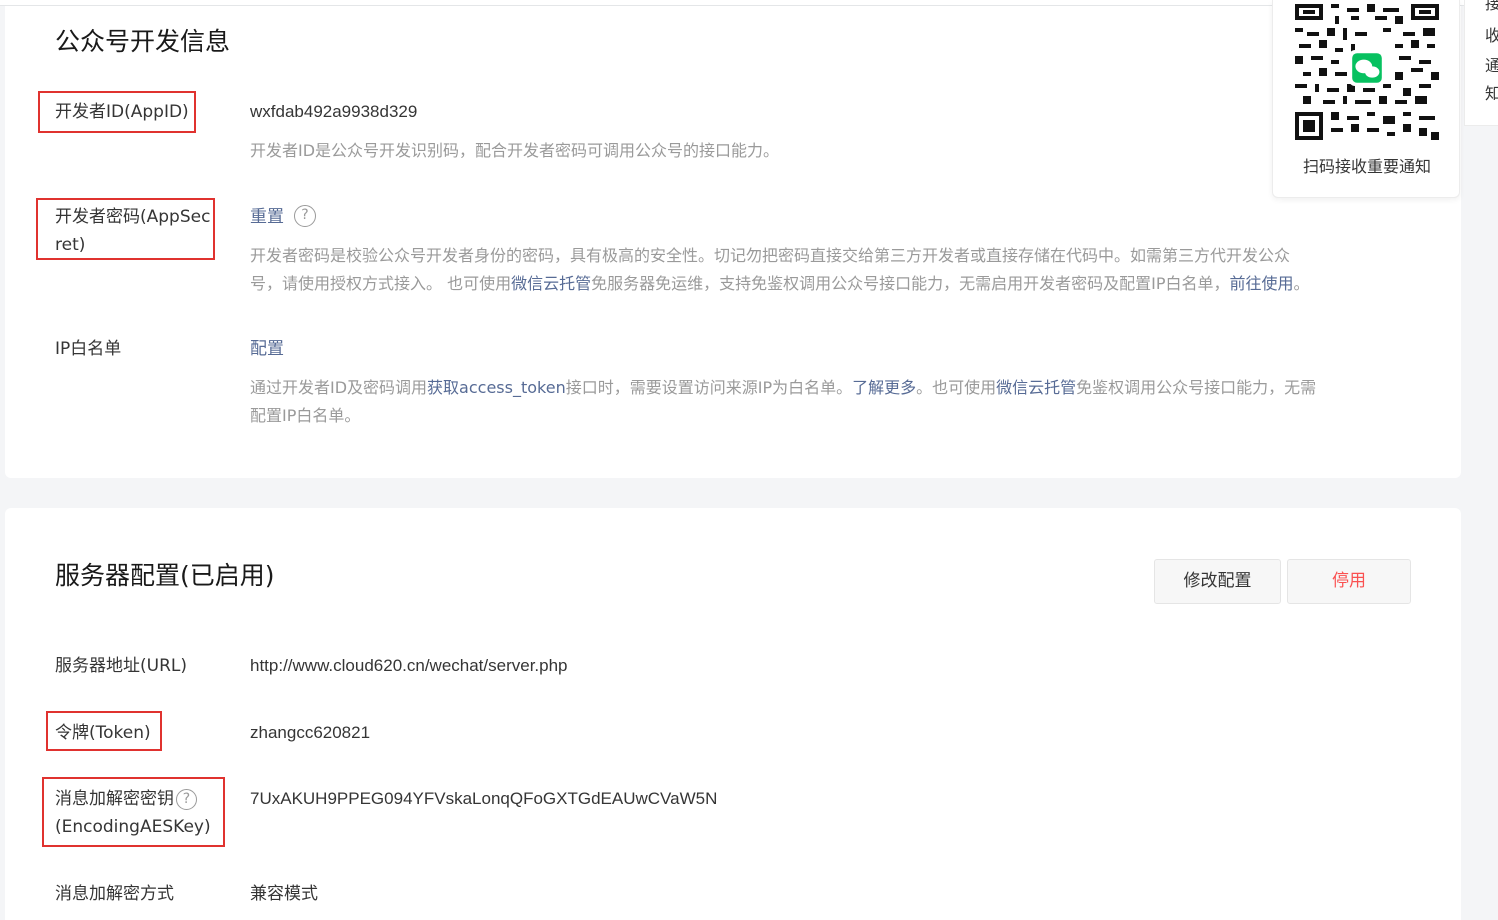 This screenshot has height=920, width=1498. What do you see at coordinates (117, 112) in the screenshot?
I see `appid-highlight-box` at bounding box center [117, 112].